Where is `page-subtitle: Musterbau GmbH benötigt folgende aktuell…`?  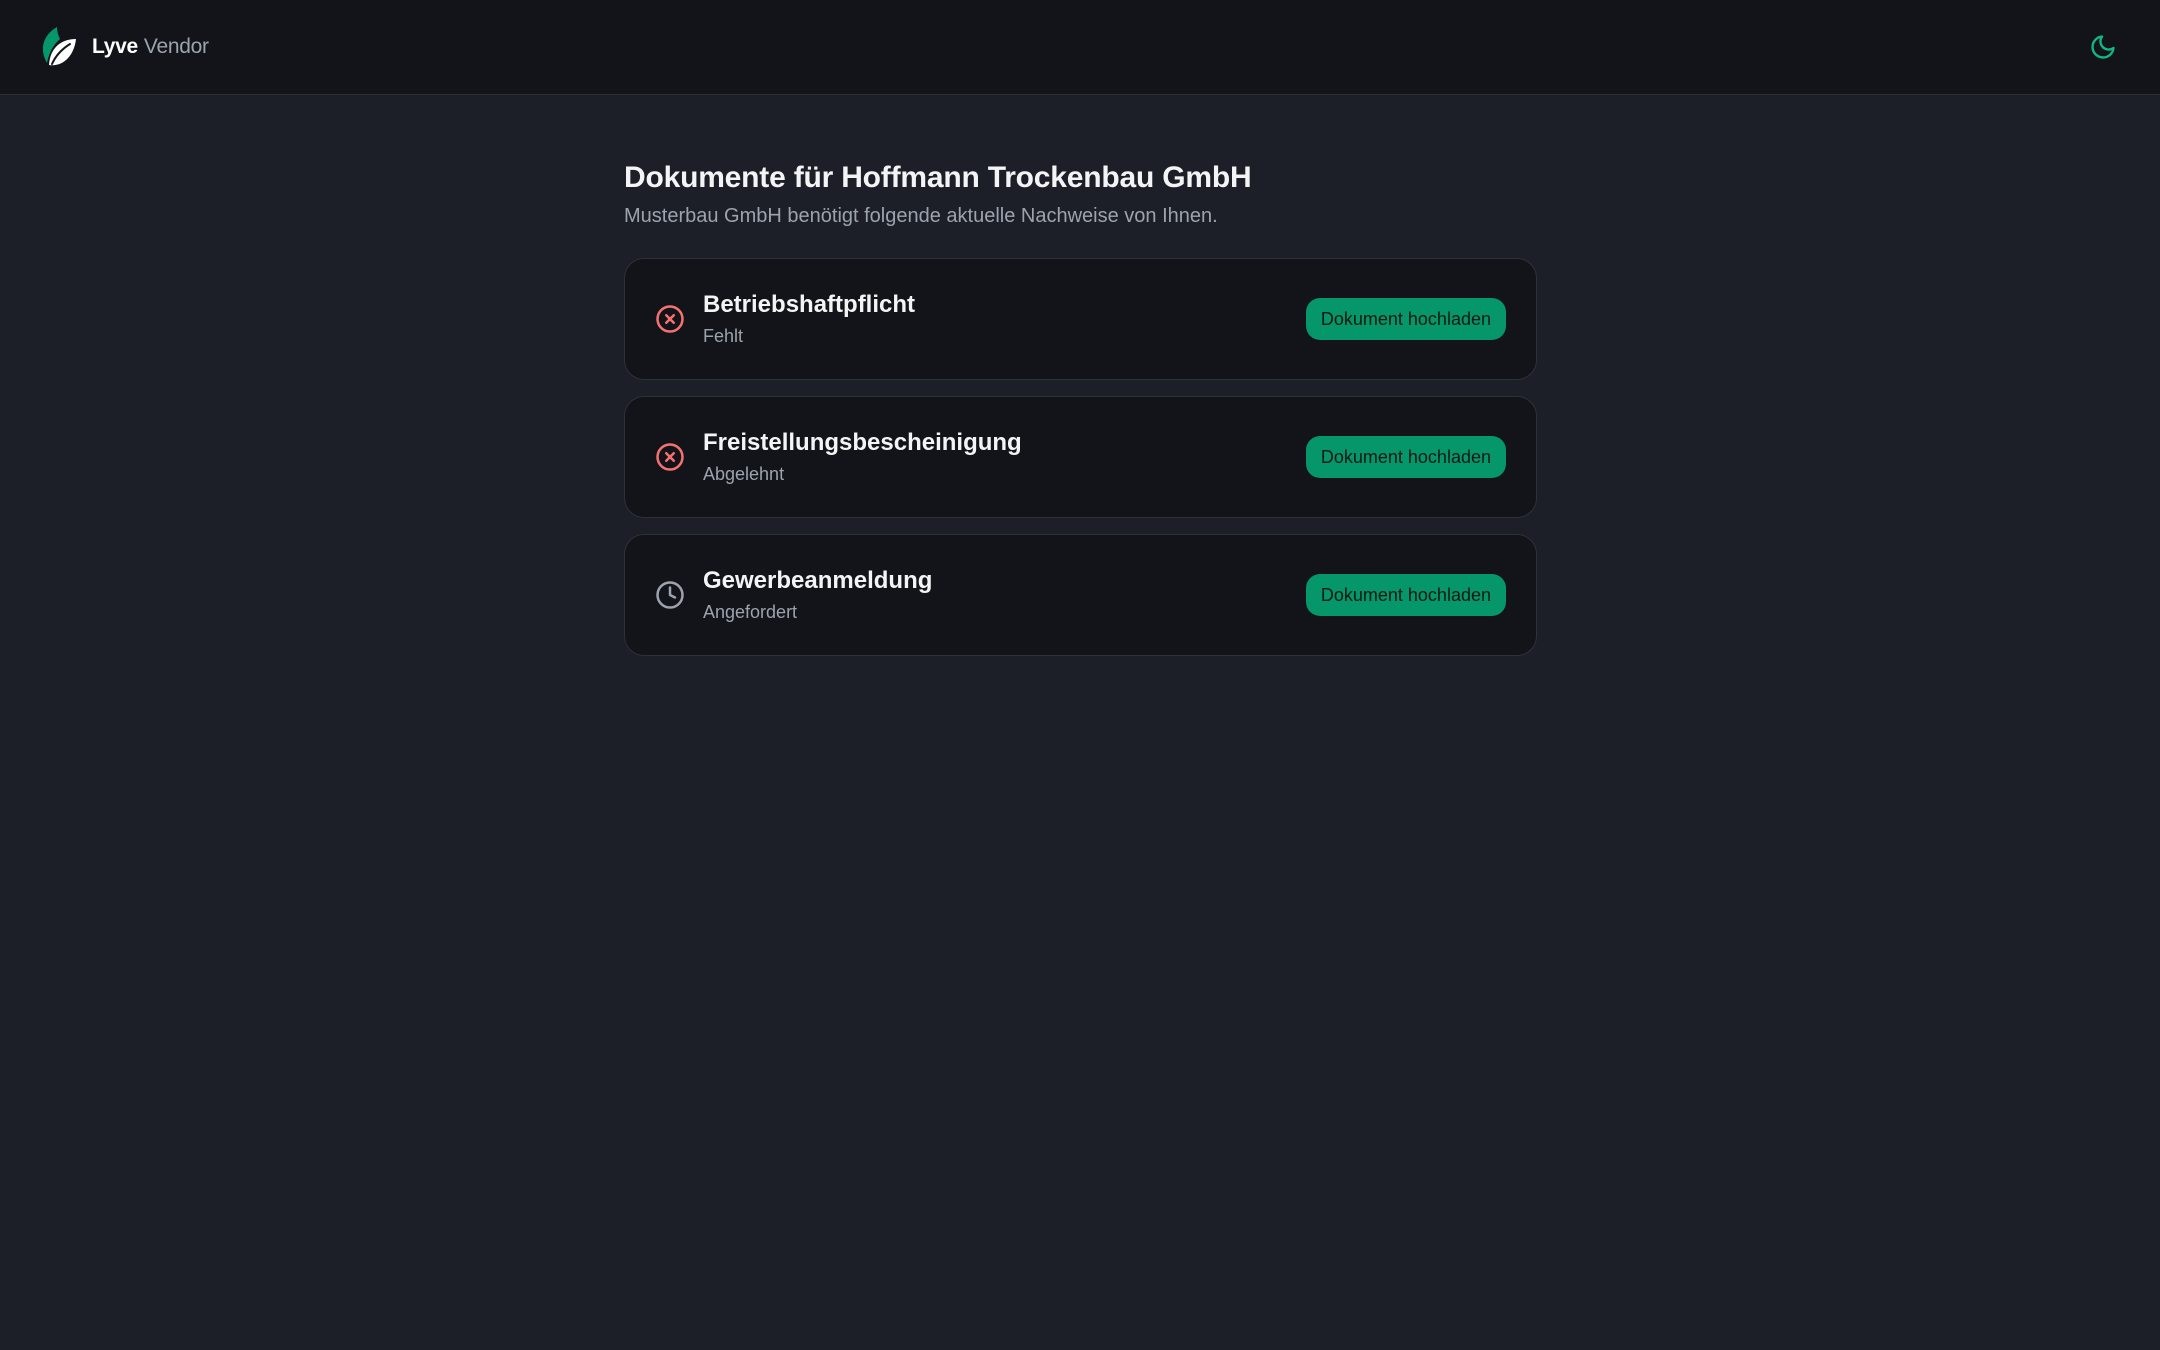 page-subtitle: Musterbau GmbH benötigt folgende aktuell… is located at coordinates (921, 216).